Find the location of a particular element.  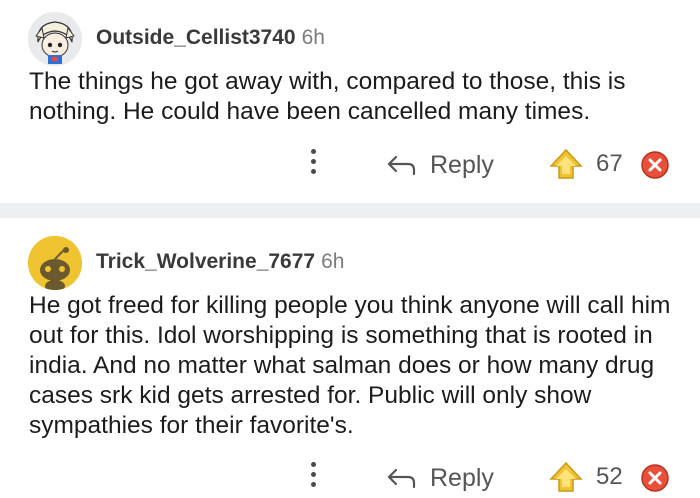

avatar-anime-icon is located at coordinates (55, 39).